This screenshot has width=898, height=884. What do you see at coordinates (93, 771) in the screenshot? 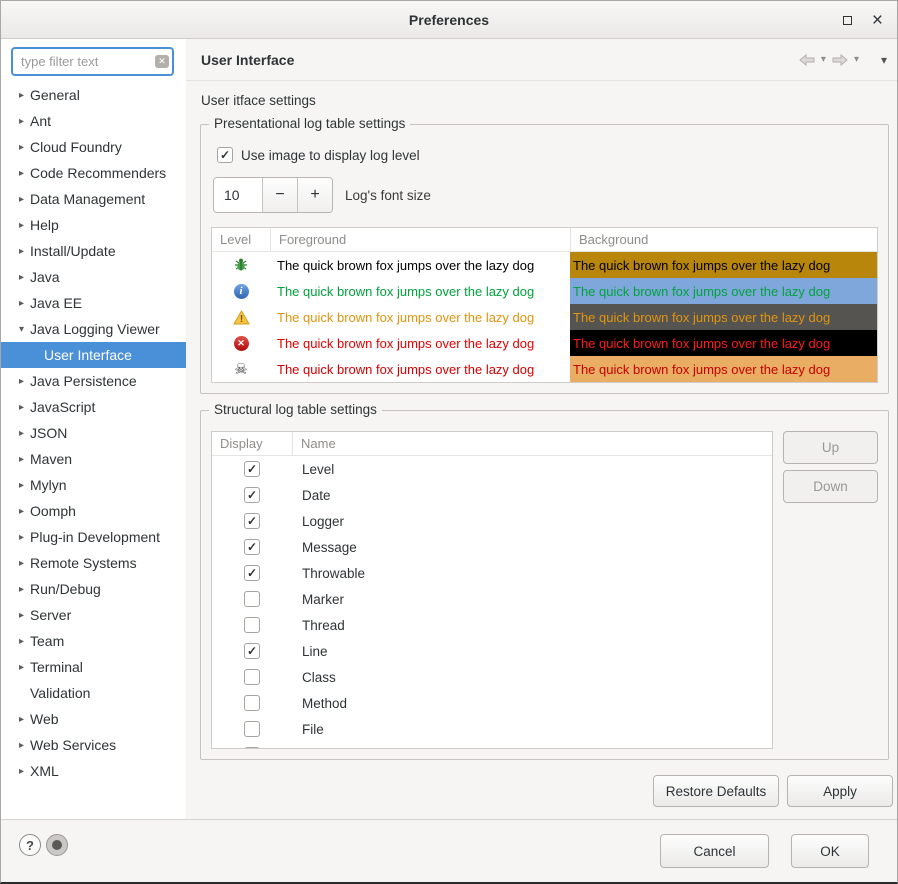
I see `sidebar-item-xml: ▸ XML` at bounding box center [93, 771].